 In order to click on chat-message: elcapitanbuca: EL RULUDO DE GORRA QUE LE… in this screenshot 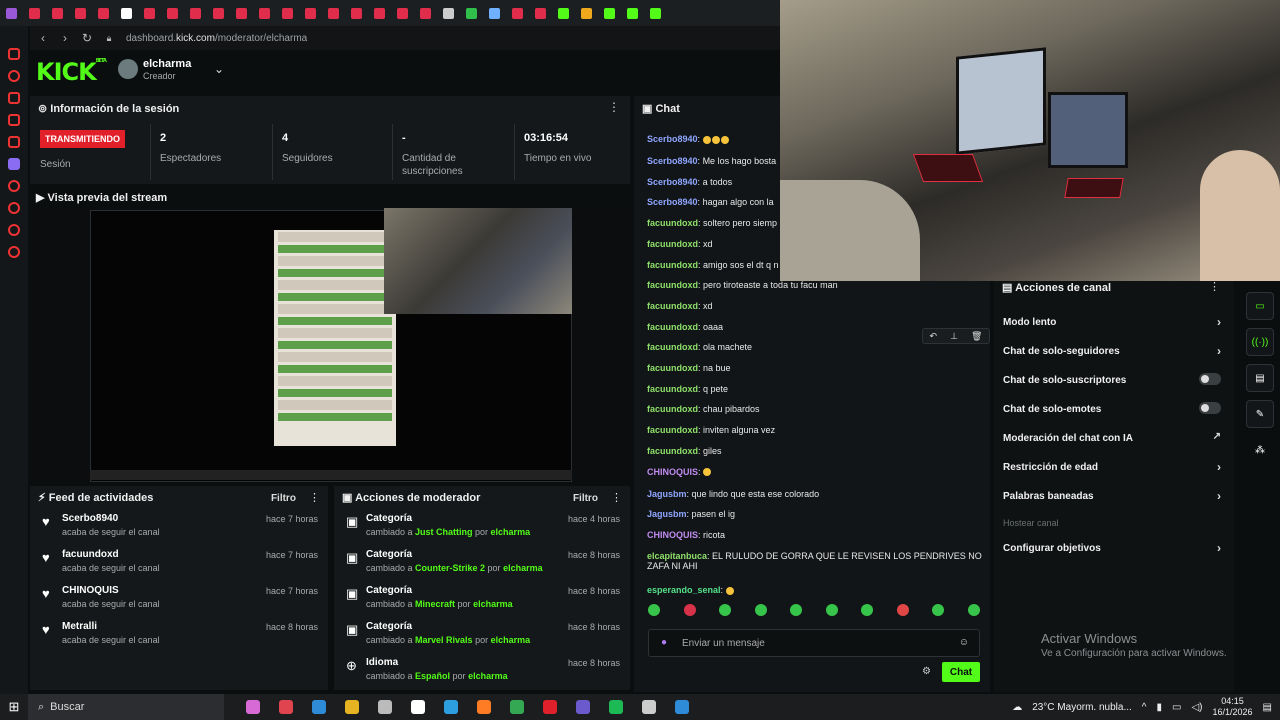, I will do `click(814, 561)`.